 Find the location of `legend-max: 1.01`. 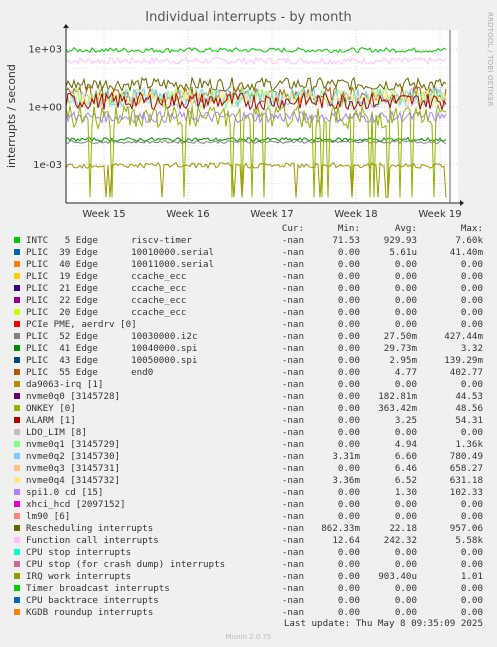

legend-max: 1.01 is located at coordinates (471, 576).